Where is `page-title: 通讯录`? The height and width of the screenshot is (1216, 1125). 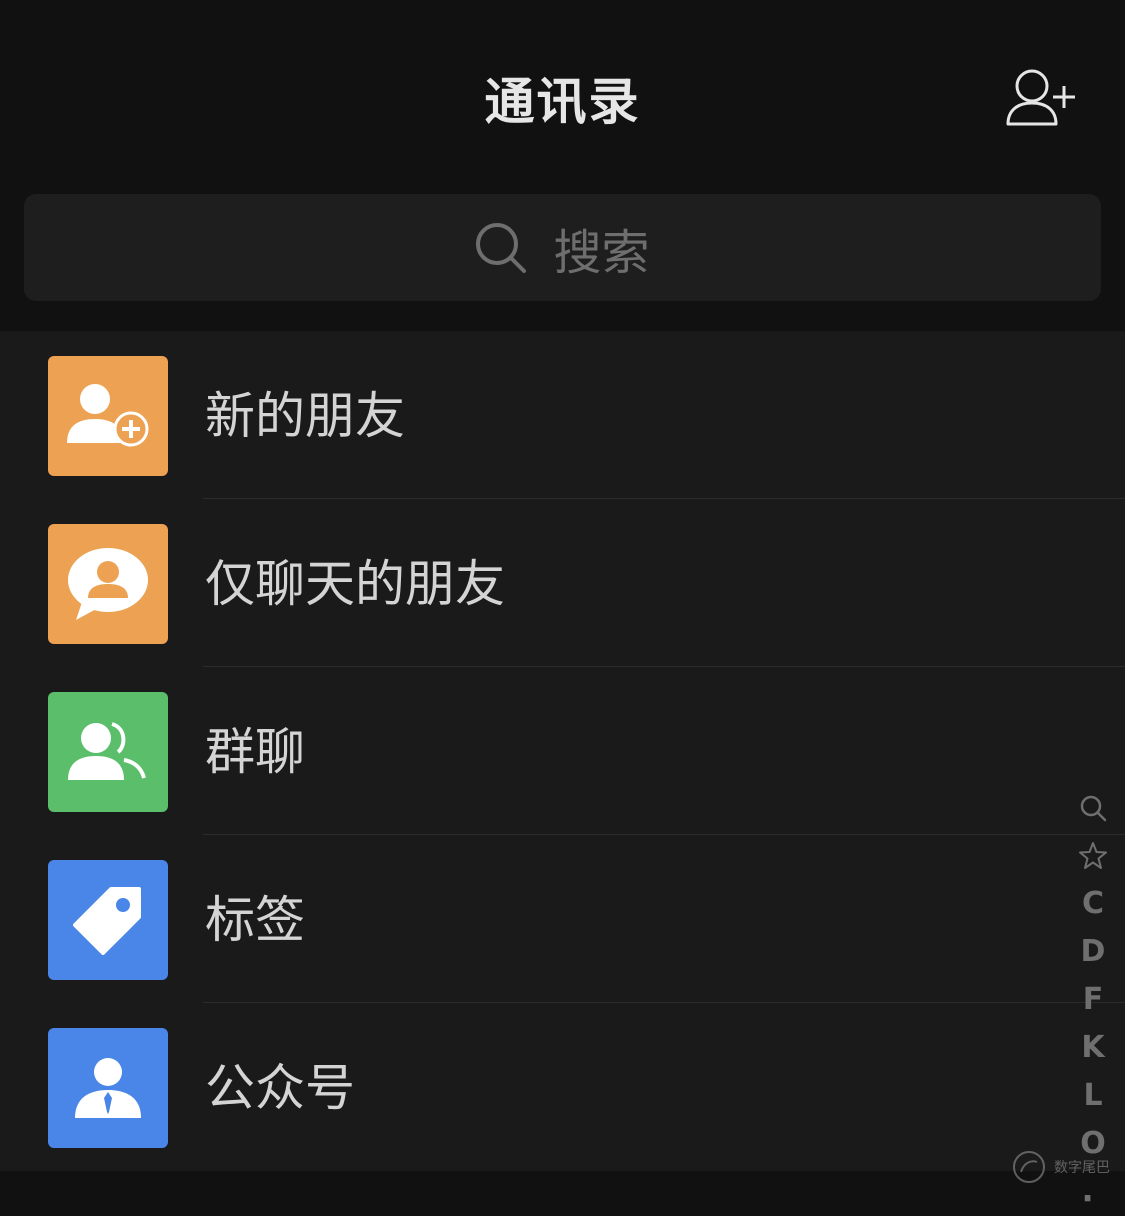 page-title: 通讯录 is located at coordinates (562, 102).